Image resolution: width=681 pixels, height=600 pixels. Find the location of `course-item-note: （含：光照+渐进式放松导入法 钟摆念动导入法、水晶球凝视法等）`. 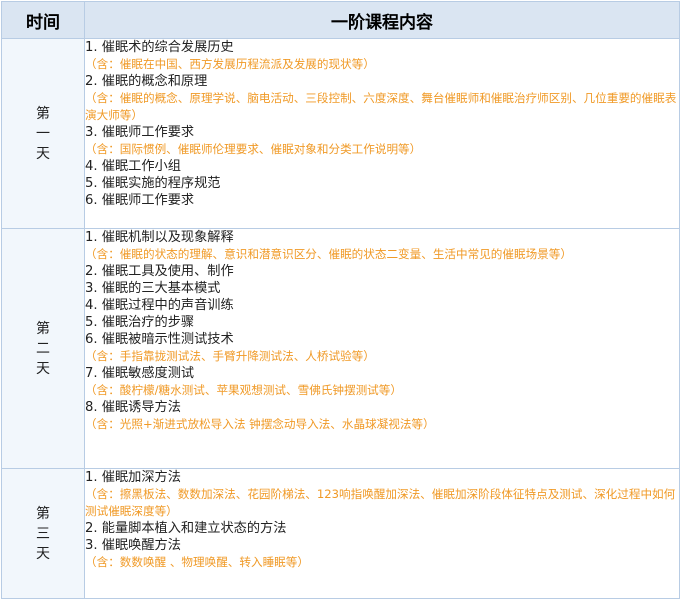

course-item-note: （含：光照+渐进式放松导入法 钟摆念动导入法、水晶球凝视法等） is located at coordinates (260, 424).